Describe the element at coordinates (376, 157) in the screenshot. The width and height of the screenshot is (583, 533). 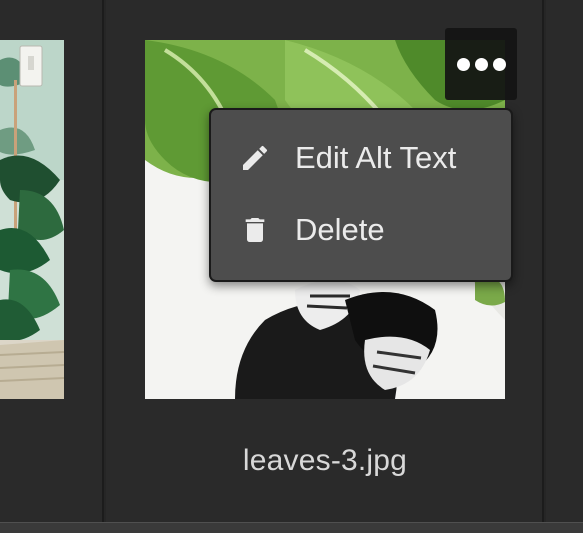
I see `menu-item-label: Edit Alt Text` at that location.